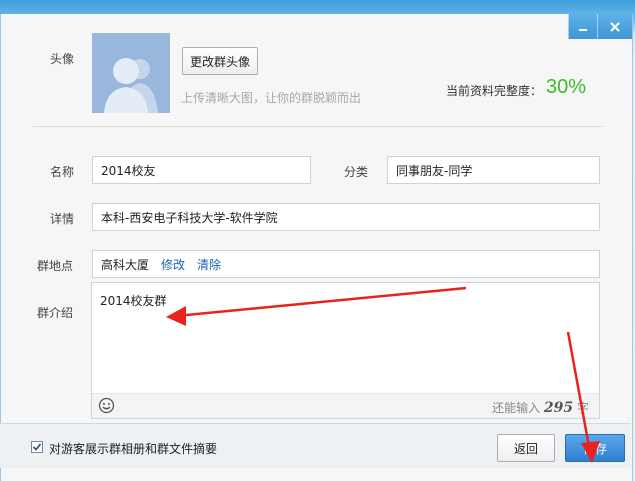 The height and width of the screenshot is (481, 635). I want to click on show-album-checkbox, so click(37, 447).